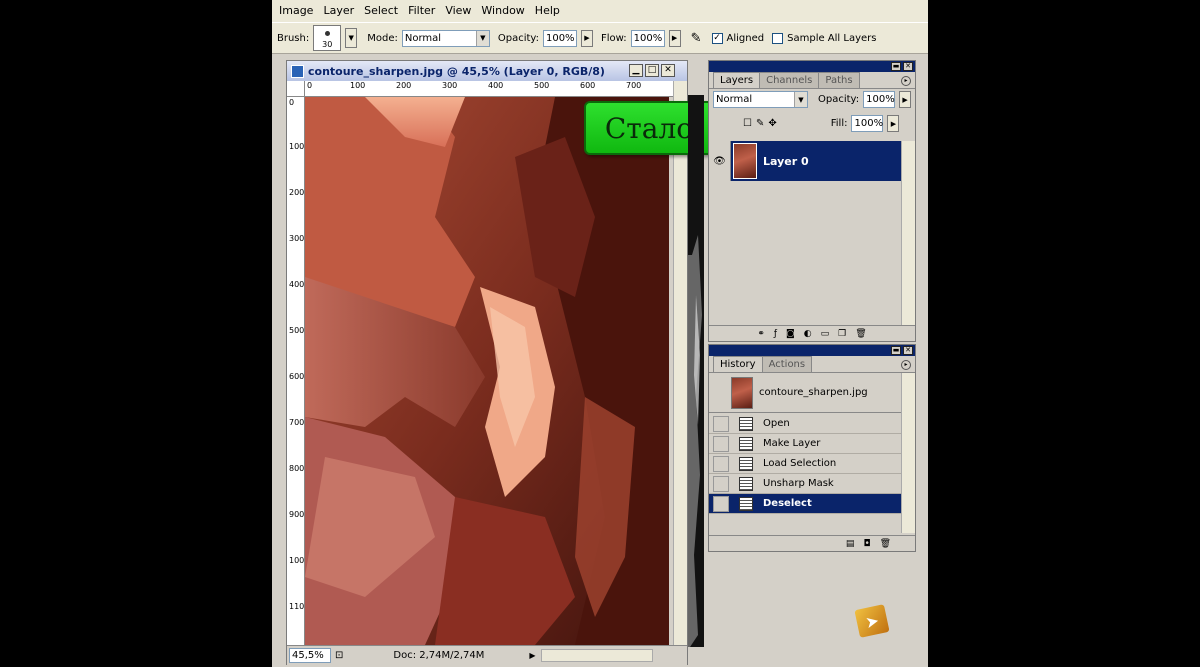  I want to click on layer-style-icon: ƒ, so click(775, 334).